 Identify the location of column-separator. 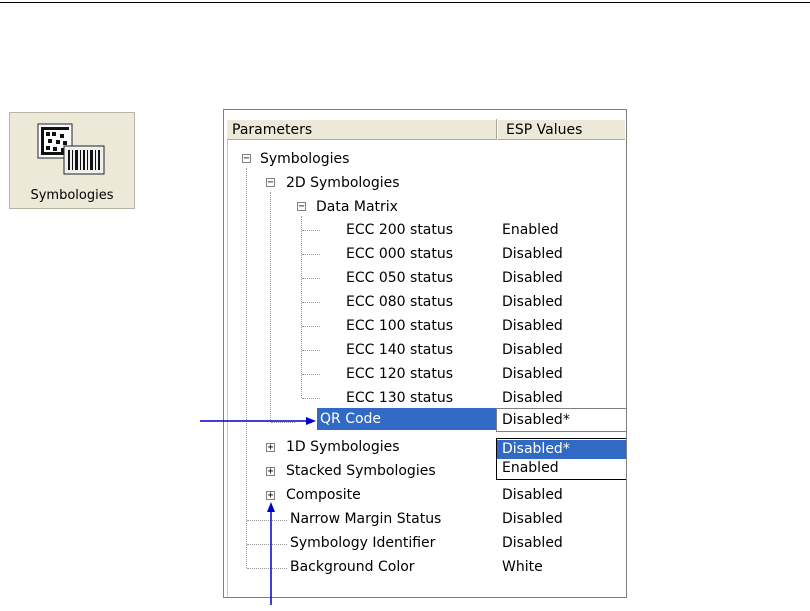
(497, 129).